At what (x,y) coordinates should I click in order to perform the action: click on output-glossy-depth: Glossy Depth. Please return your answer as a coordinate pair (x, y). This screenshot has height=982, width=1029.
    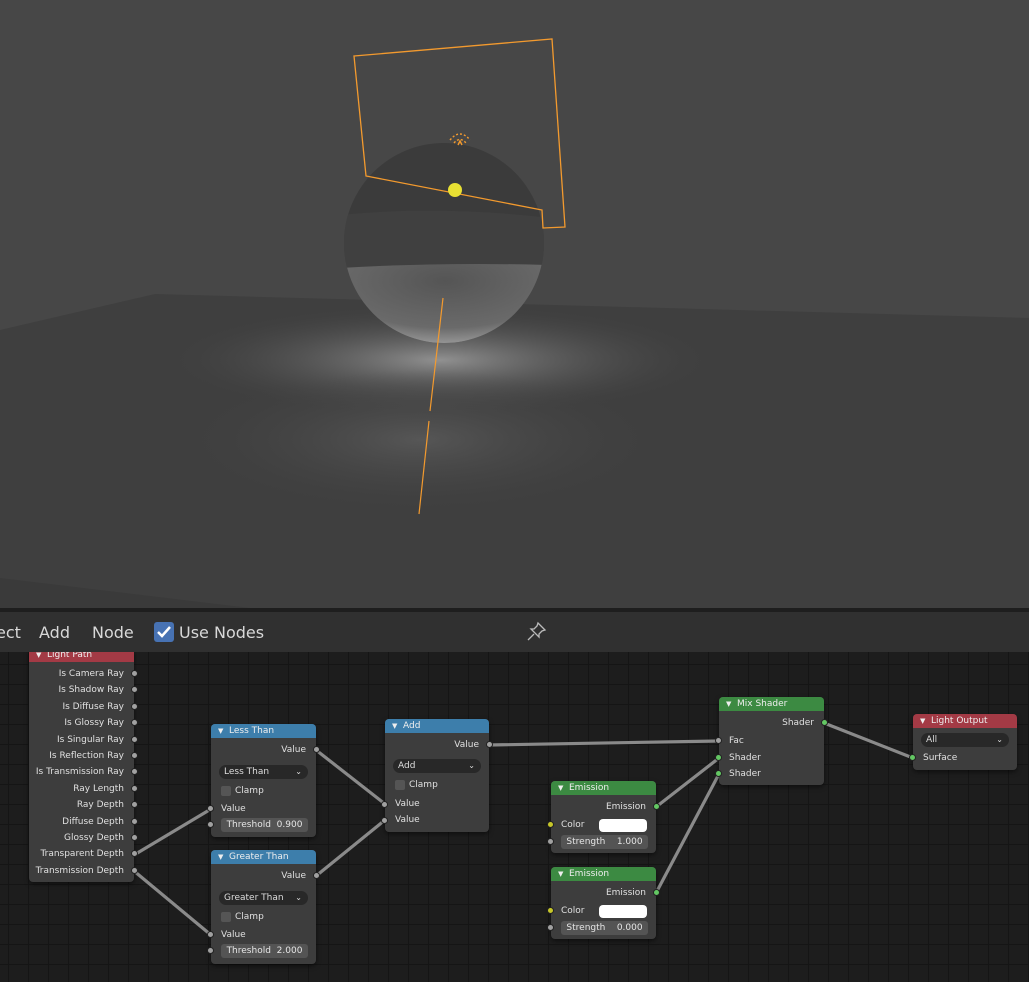
    Looking at the image, I should click on (94, 838).